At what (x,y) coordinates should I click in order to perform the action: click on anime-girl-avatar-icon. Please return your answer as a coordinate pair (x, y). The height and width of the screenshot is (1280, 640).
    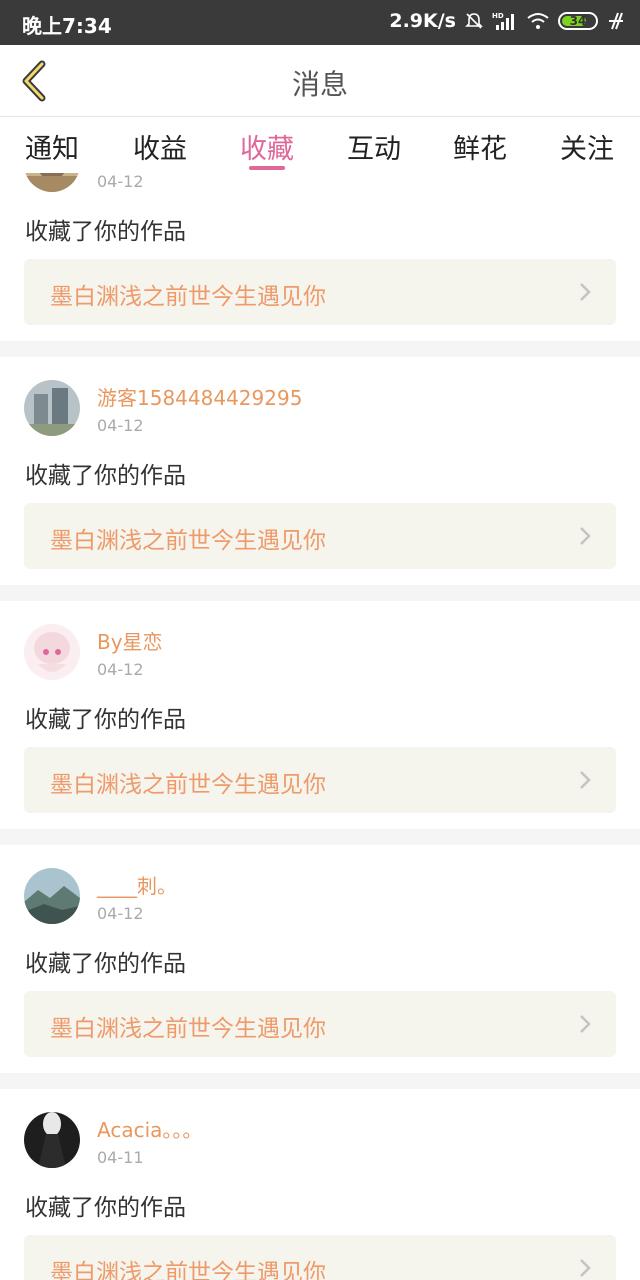
    Looking at the image, I should click on (52, 652).